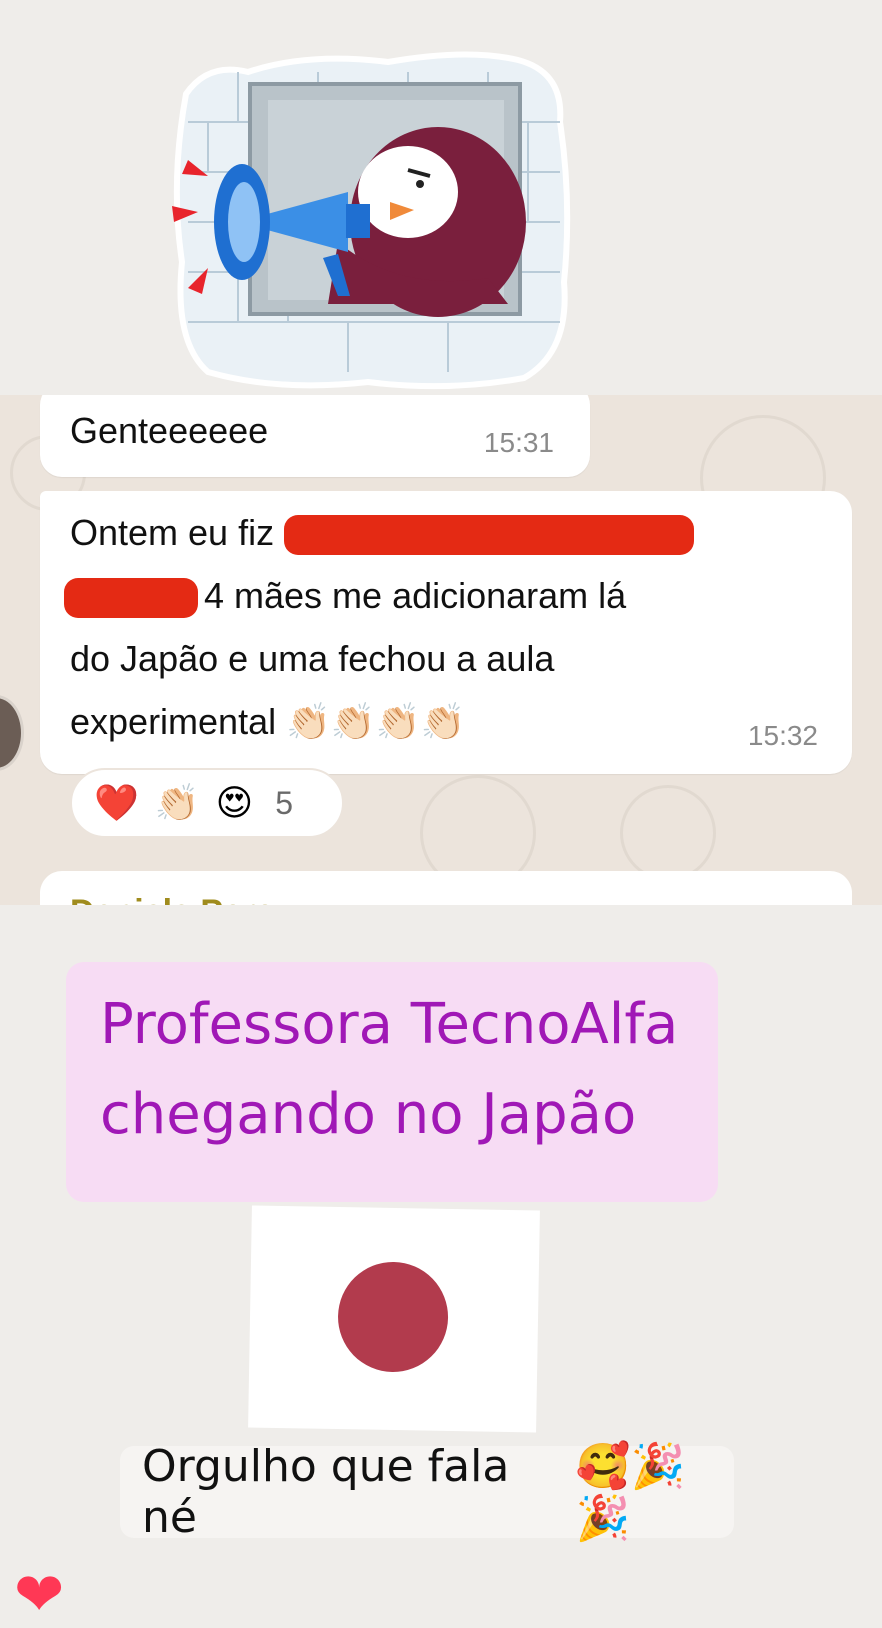 The image size is (882, 1628). I want to click on message-text: Genteeeeee, so click(169, 430).